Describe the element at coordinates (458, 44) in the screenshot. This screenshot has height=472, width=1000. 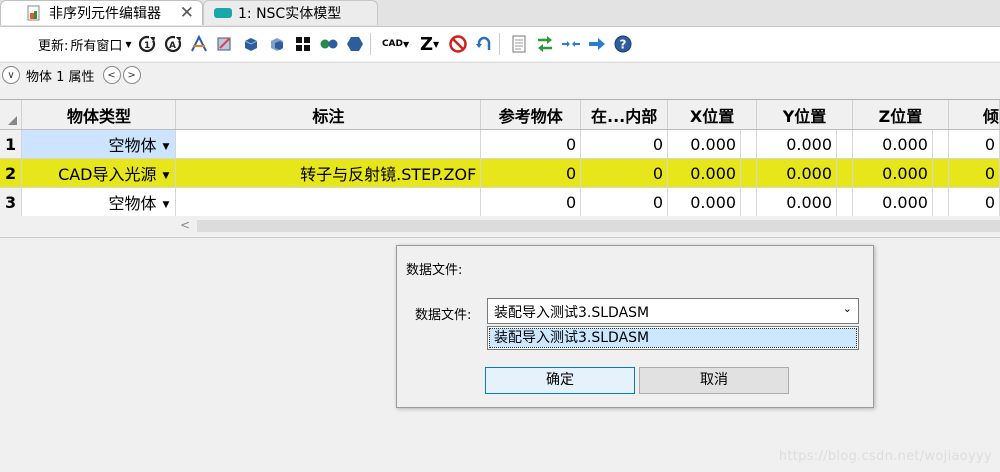
I see `stop-icon` at that location.